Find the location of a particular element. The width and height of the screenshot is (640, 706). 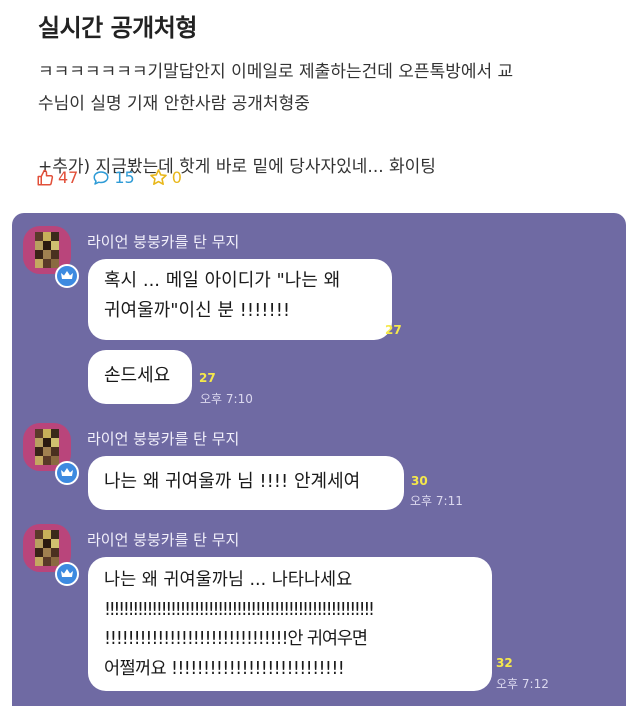

unread-count: 32 is located at coordinates (504, 663).